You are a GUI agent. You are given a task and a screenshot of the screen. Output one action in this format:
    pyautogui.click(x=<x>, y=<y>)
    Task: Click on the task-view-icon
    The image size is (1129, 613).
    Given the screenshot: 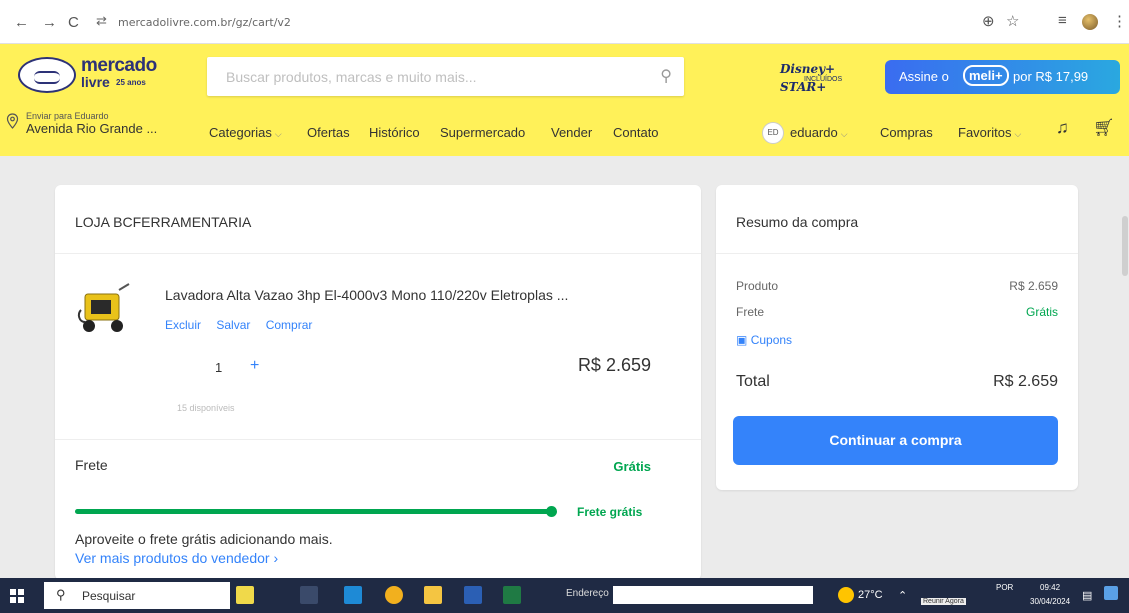 What is the action you would take?
    pyautogui.click(x=309, y=595)
    